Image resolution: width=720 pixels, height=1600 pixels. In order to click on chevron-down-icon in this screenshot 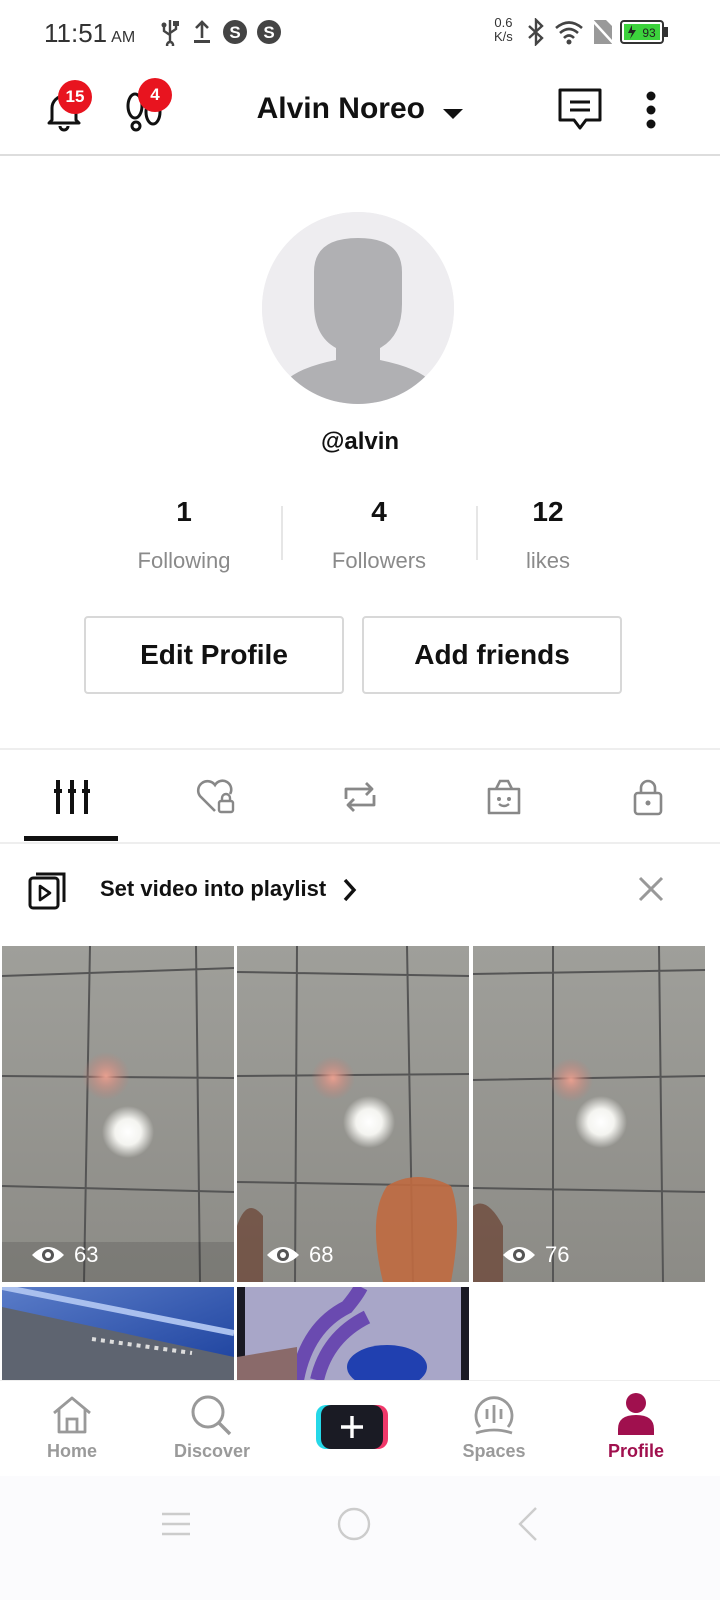, I will do `click(453, 113)`.